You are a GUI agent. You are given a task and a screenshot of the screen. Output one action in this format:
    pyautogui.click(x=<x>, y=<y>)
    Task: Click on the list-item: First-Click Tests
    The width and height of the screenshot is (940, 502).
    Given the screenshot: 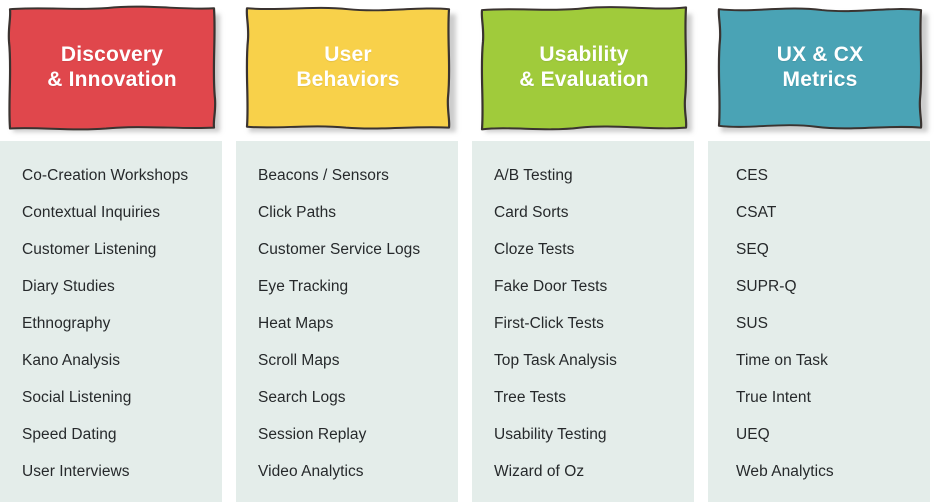 What is the action you would take?
    pyautogui.click(x=583, y=323)
    